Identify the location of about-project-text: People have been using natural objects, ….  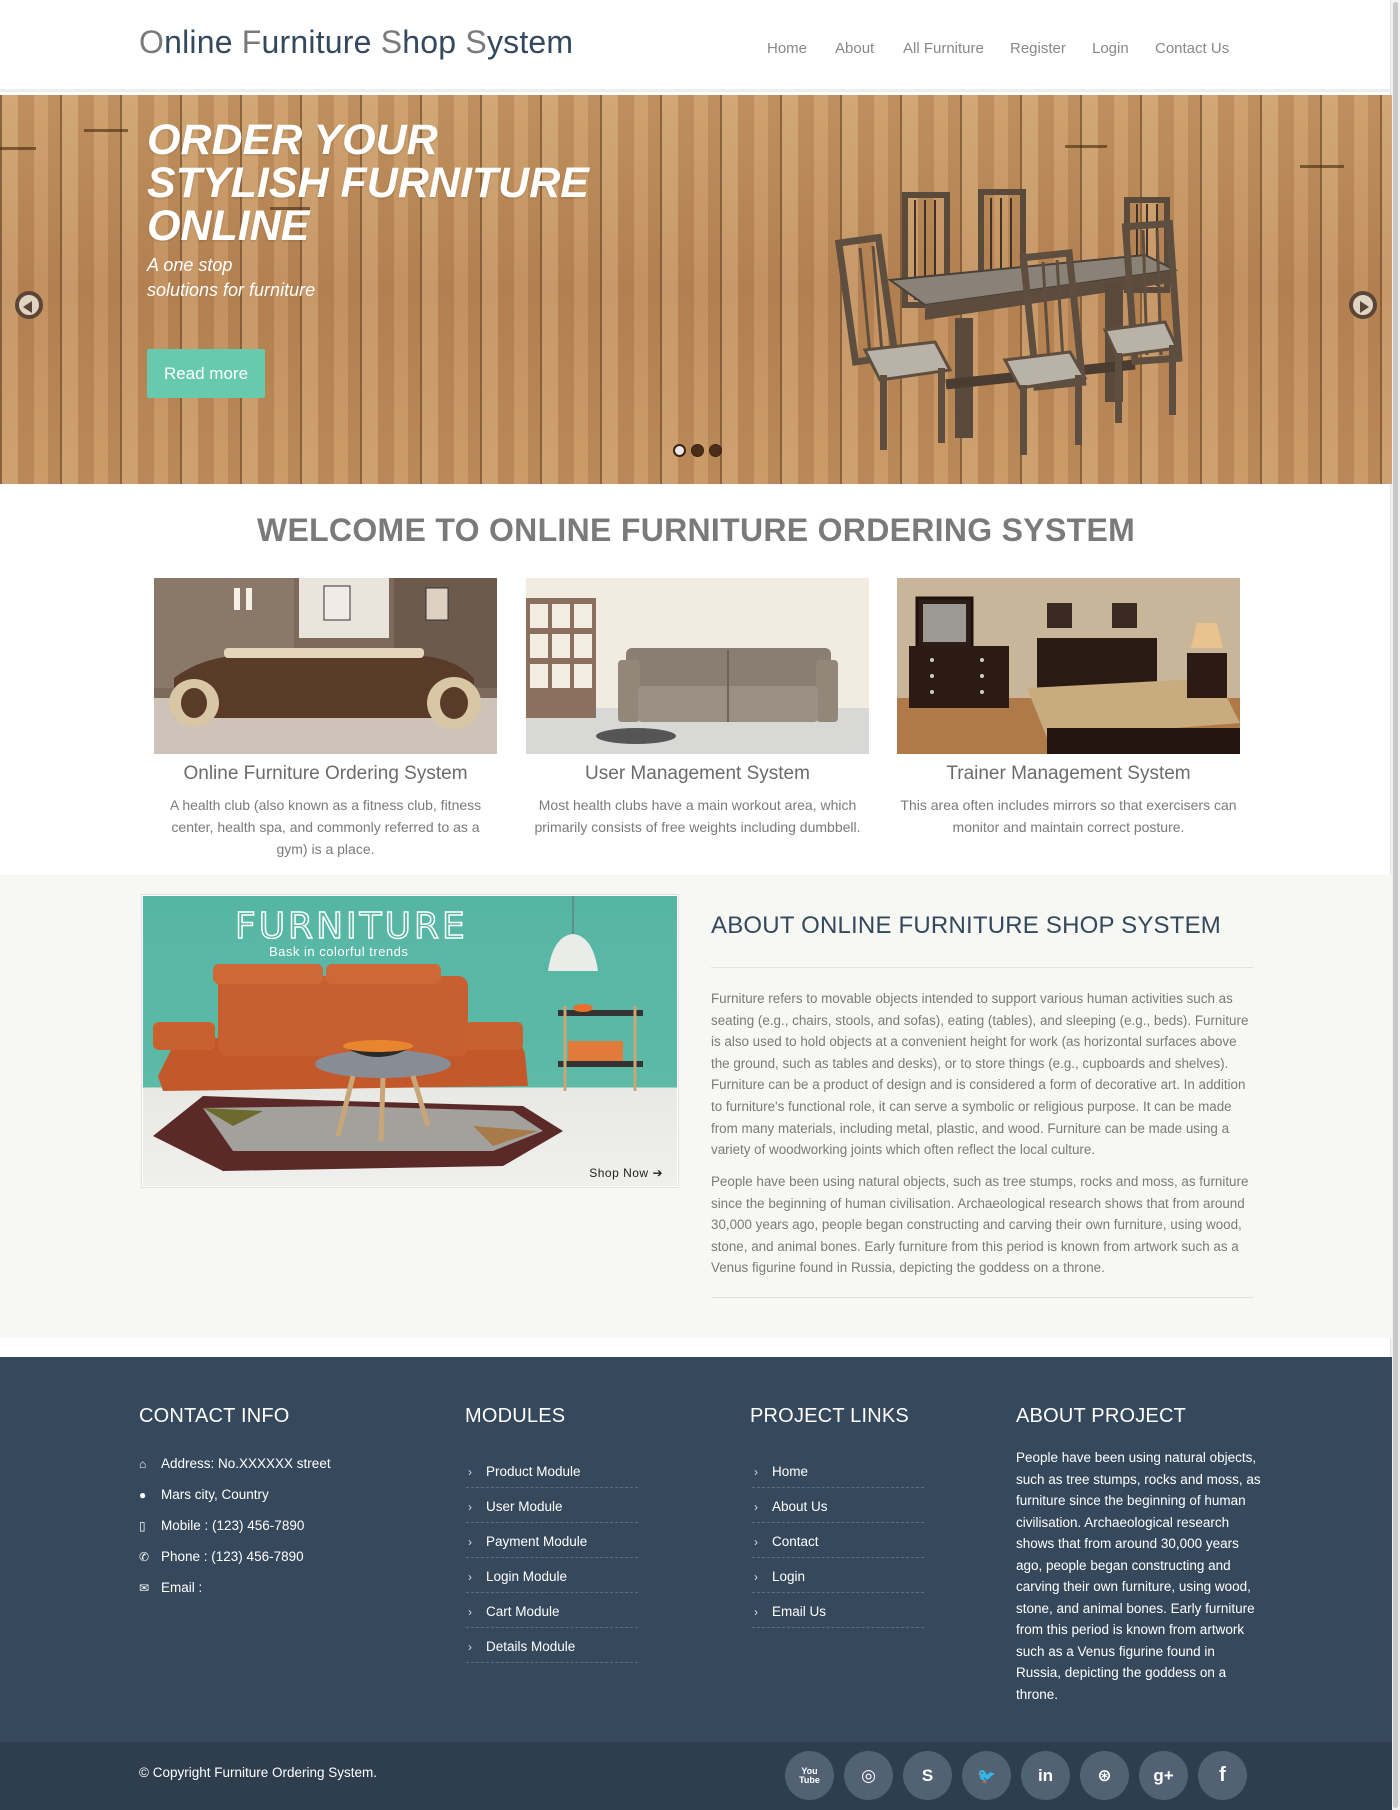
(1138, 1576).